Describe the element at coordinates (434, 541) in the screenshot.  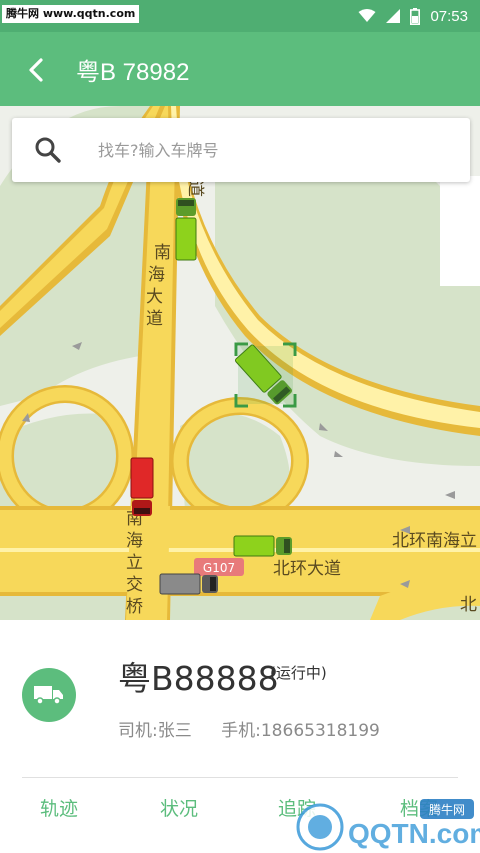
I see `road-label-north-ring: 北环南海立` at that location.